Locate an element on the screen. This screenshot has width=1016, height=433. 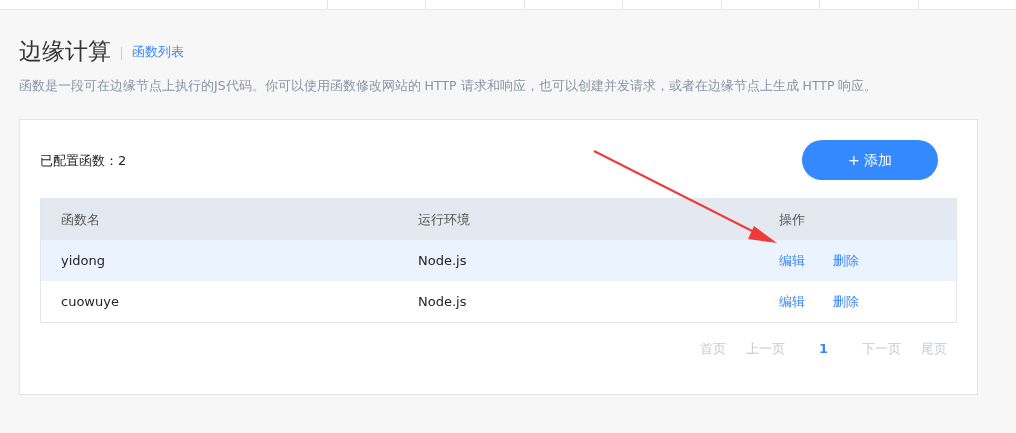
page-title: 边缘计算 is located at coordinates (65, 51).